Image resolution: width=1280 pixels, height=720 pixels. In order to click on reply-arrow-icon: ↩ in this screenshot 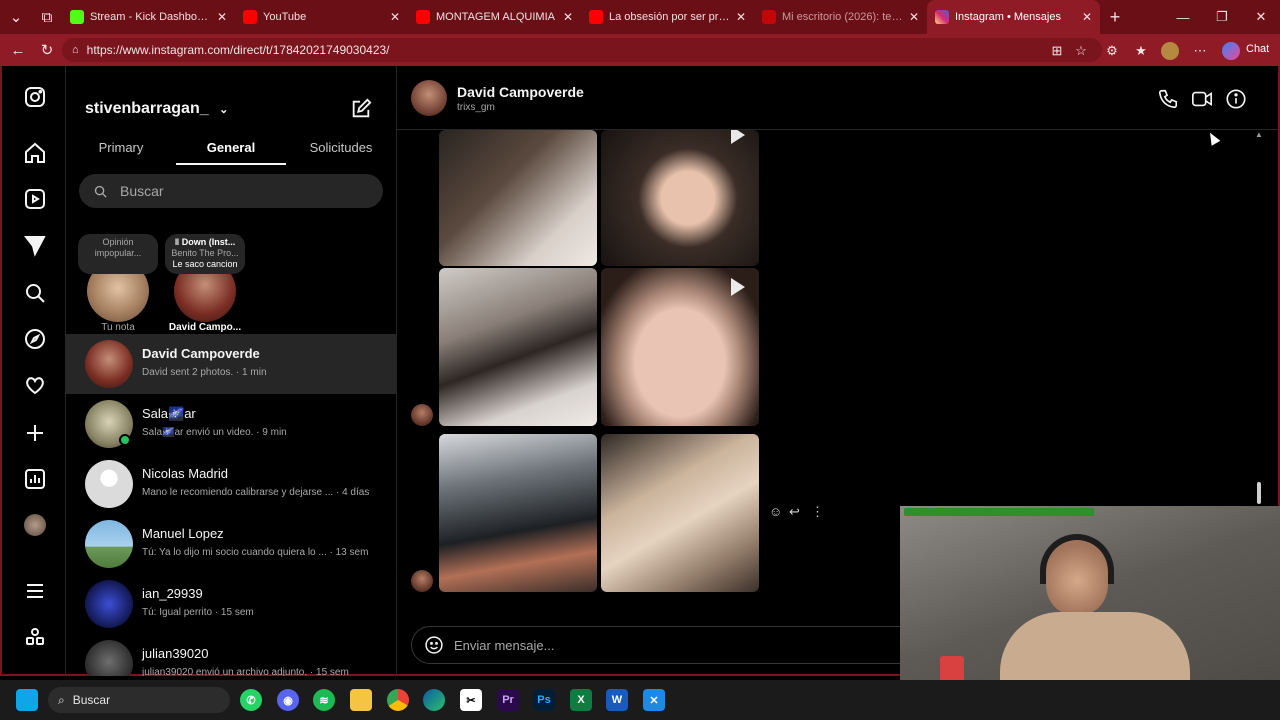, I will do `click(794, 512)`.